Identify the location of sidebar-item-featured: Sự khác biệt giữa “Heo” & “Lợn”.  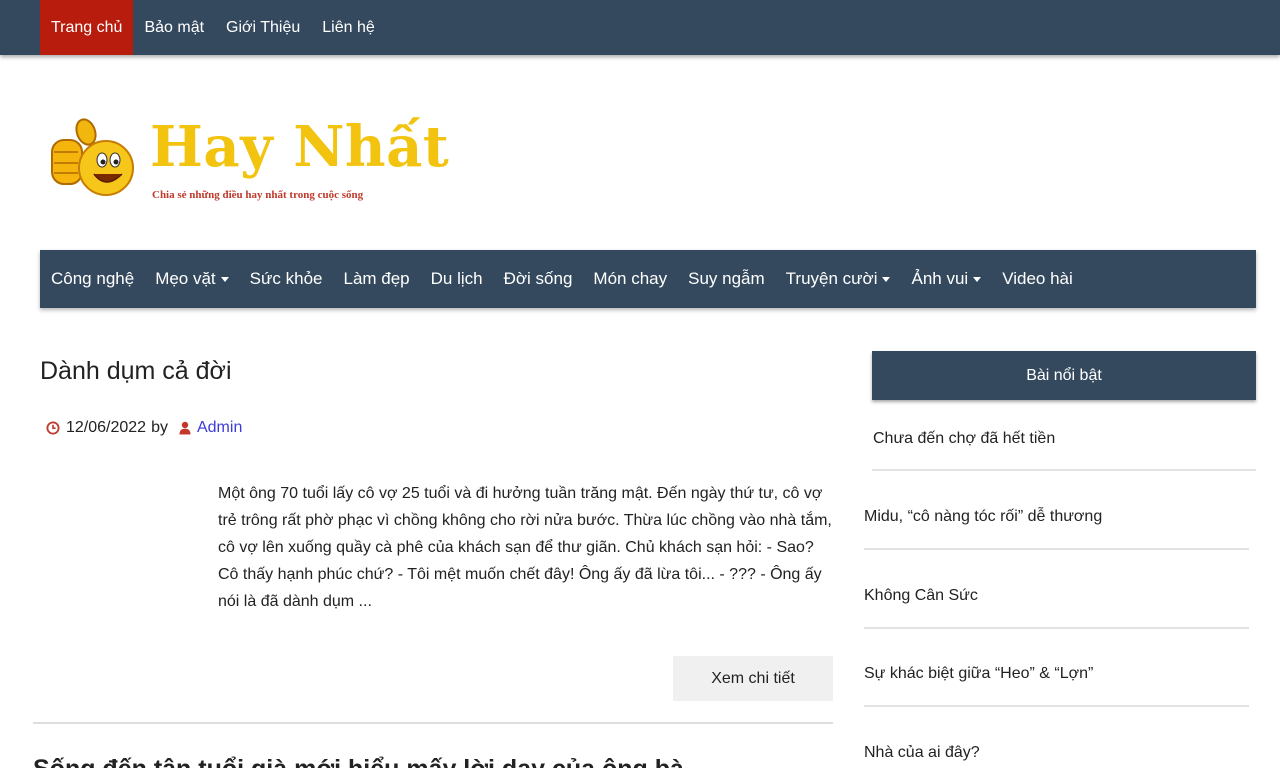
(978, 674).